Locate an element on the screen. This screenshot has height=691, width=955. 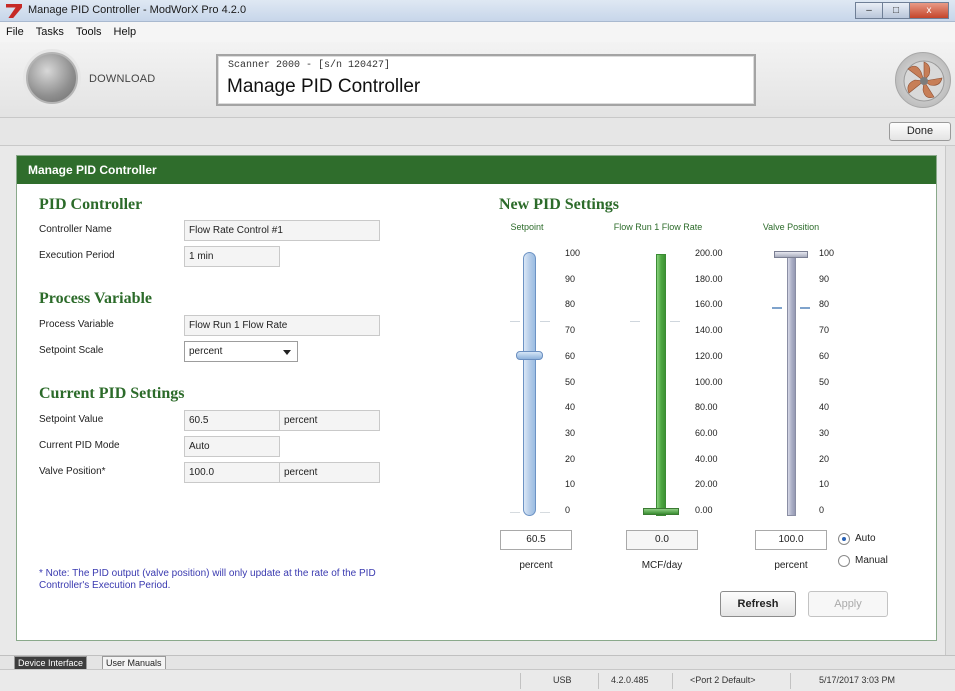
valve-position-unit: percent is located at coordinates (791, 565).